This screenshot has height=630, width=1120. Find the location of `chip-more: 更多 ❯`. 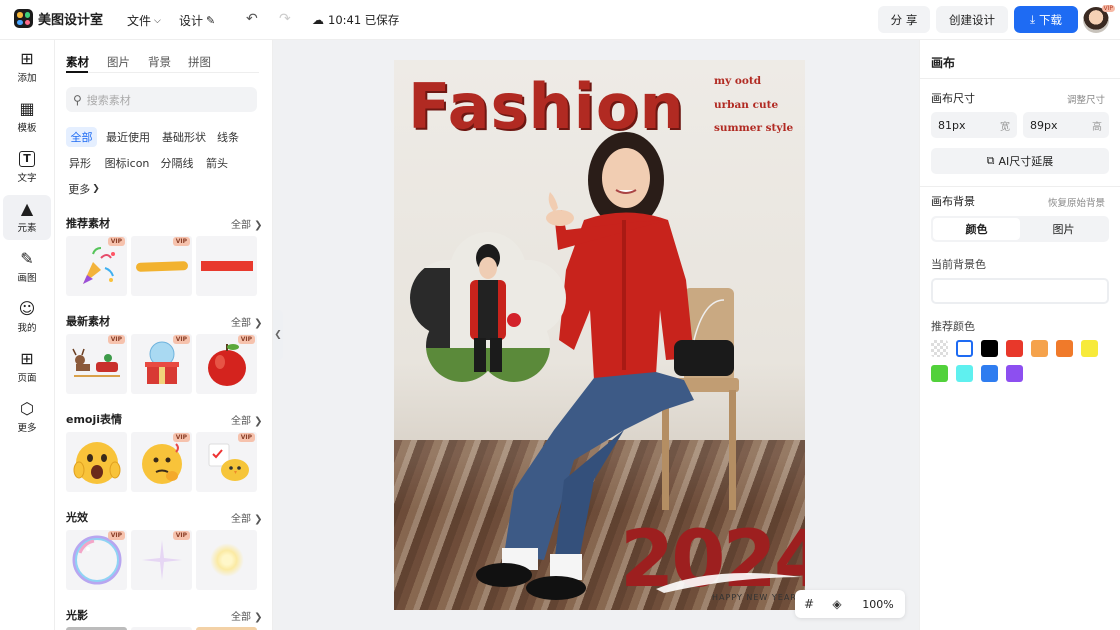

chip-more: 更多 ❯ is located at coordinates (84, 189).